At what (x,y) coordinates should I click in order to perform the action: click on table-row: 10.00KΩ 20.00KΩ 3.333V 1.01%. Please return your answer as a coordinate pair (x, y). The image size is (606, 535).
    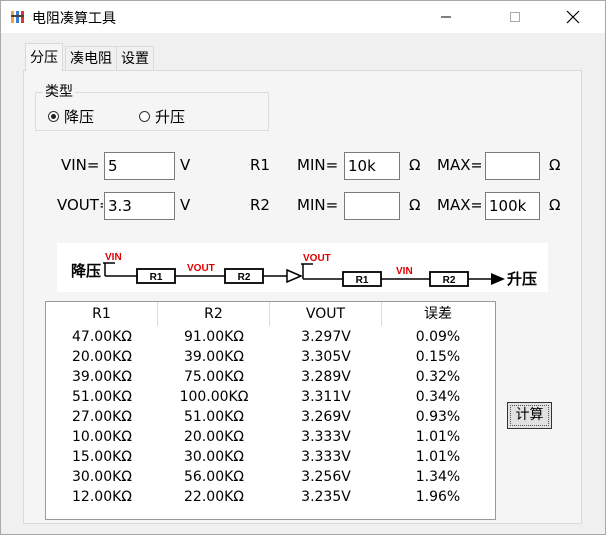
    Looking at the image, I should click on (270, 437).